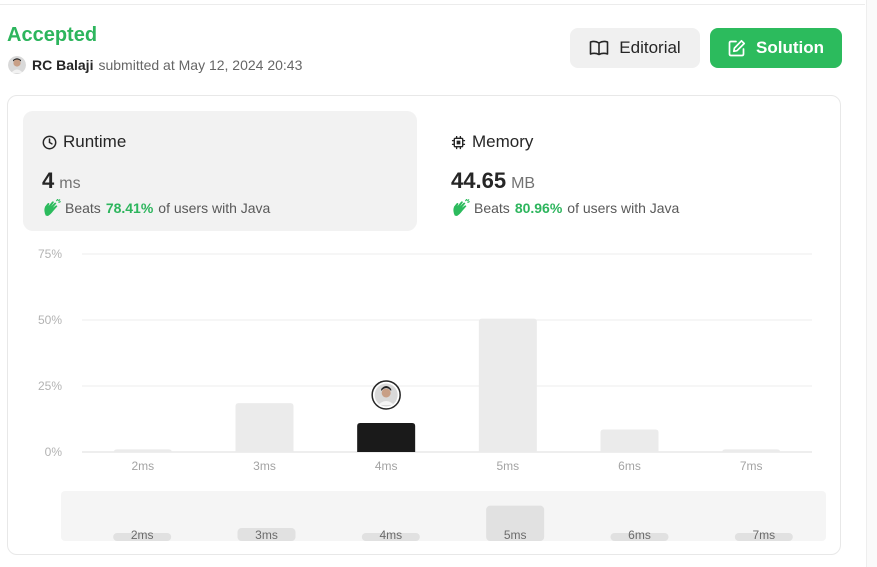 This screenshot has width=877, height=567. Describe the element at coordinates (264, 466) in the screenshot. I see `x-tick-label: 3ms` at that location.